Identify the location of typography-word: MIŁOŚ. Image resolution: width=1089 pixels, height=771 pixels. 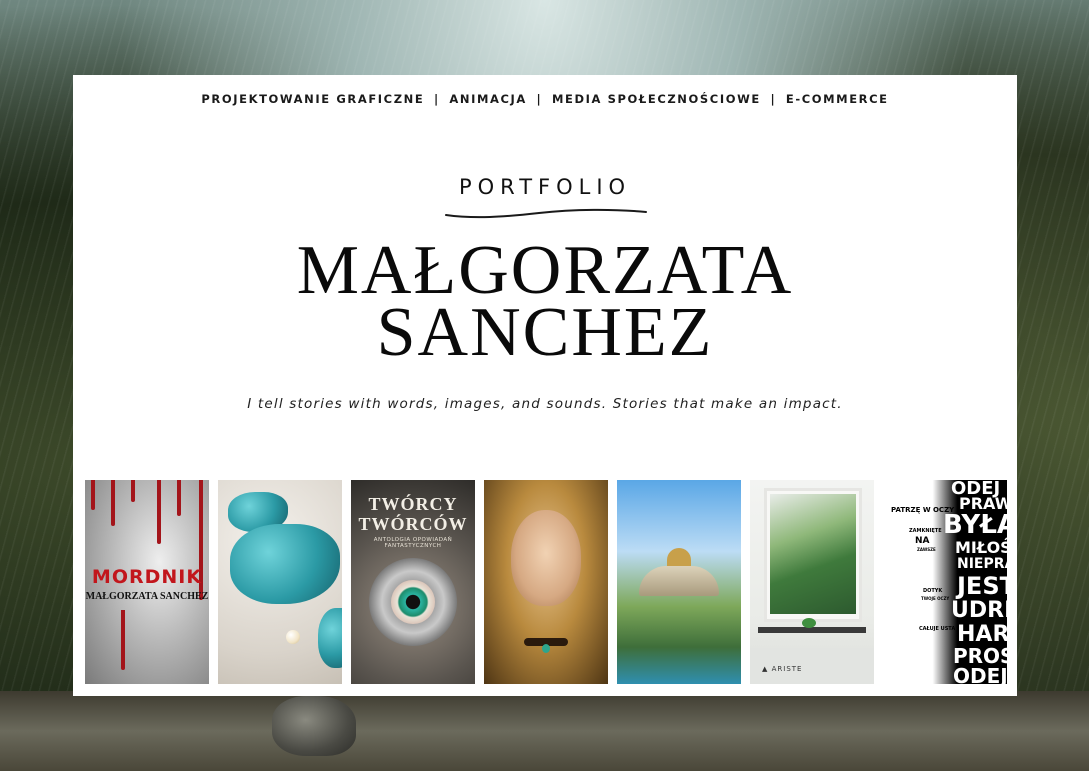
(981, 547).